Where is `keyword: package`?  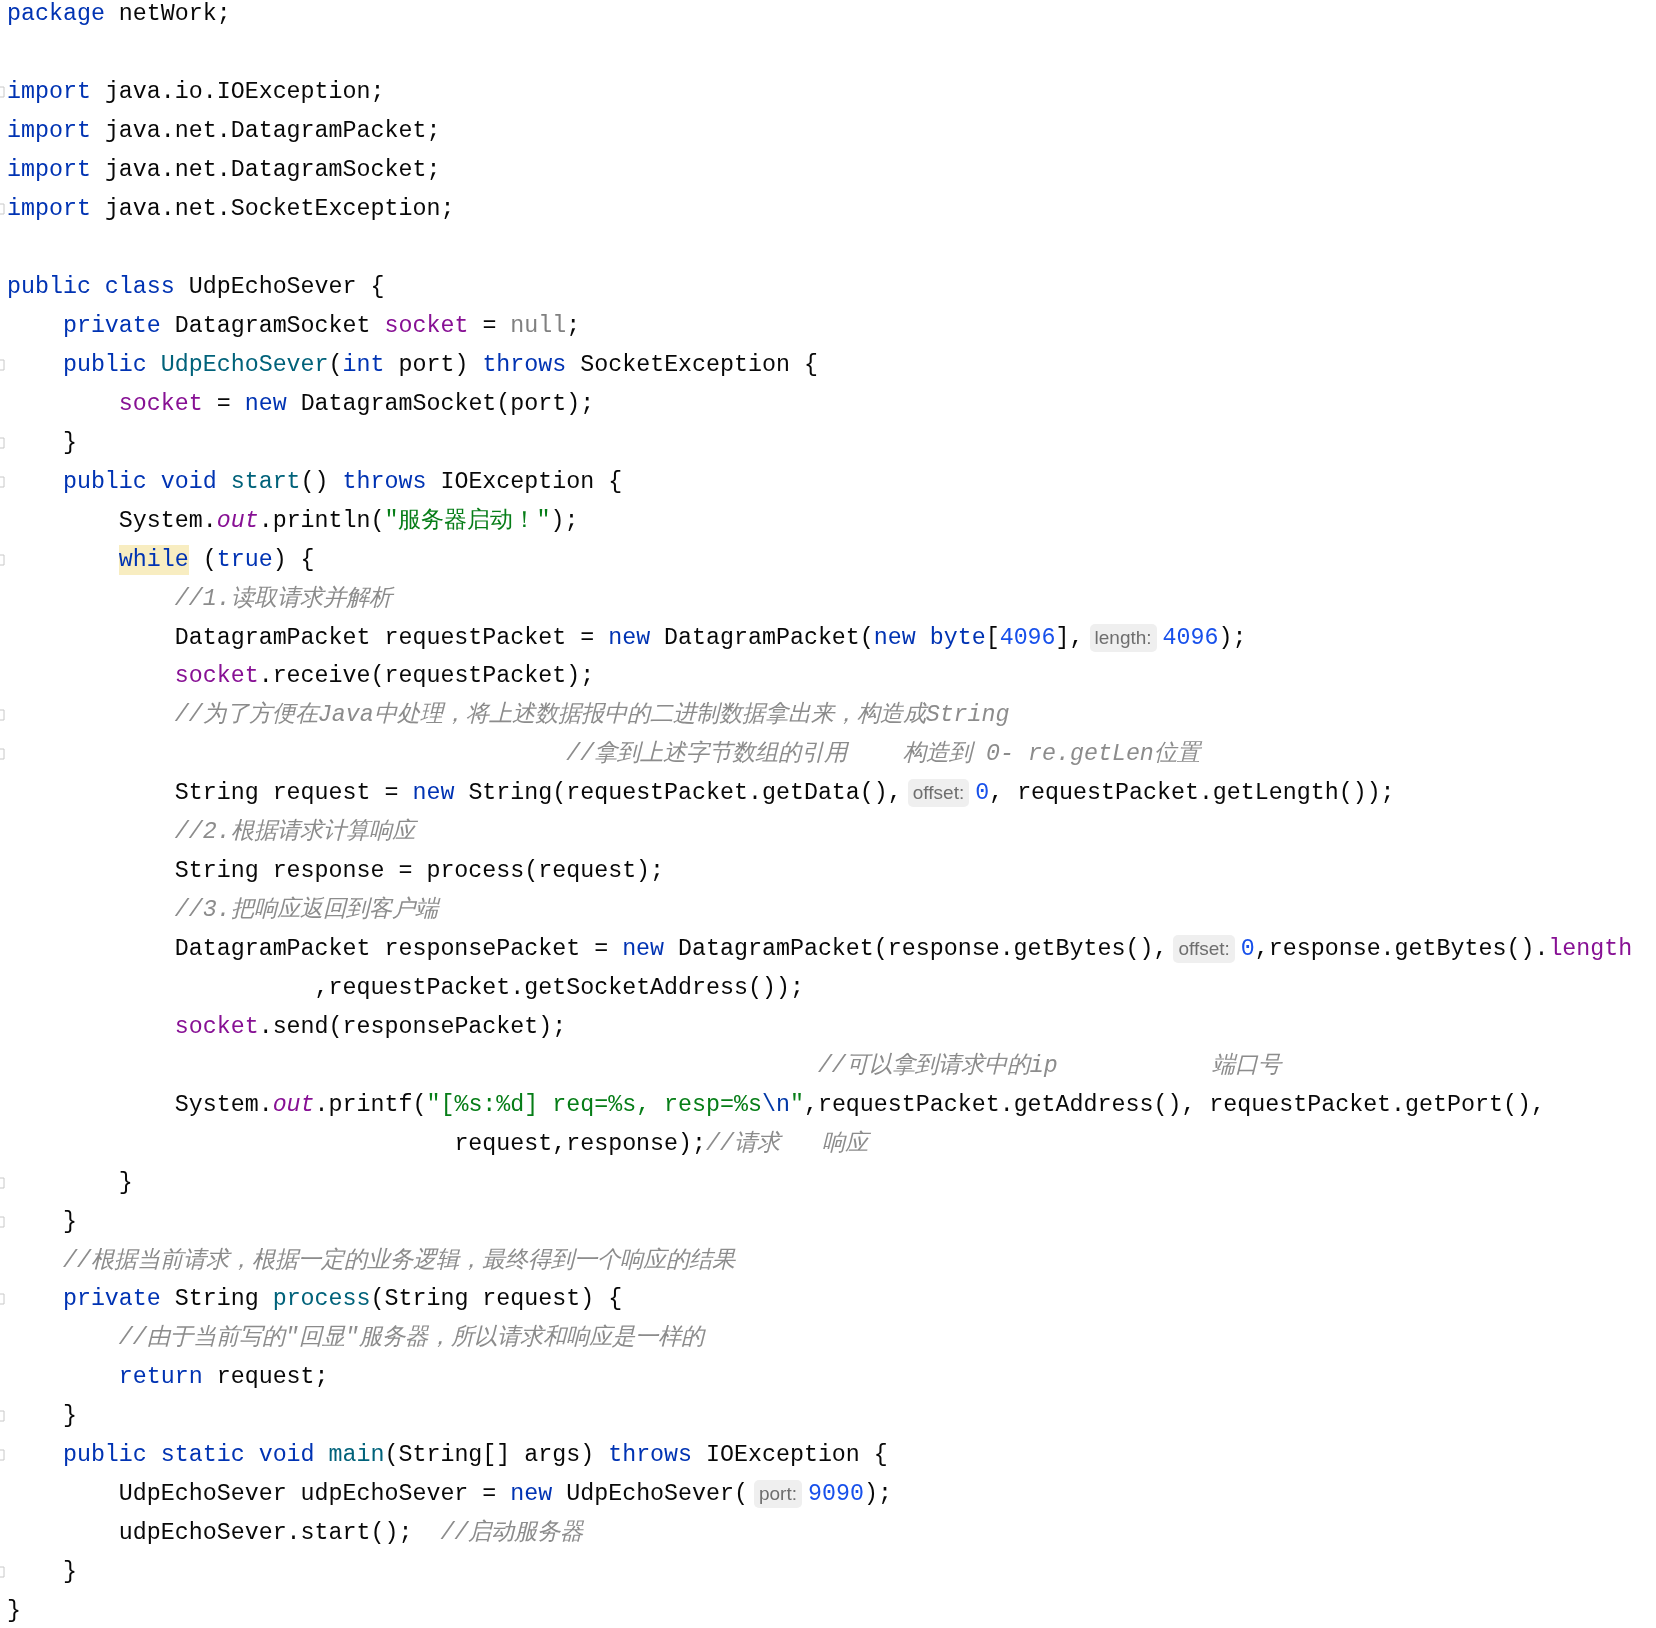
keyword: package is located at coordinates (56, 15).